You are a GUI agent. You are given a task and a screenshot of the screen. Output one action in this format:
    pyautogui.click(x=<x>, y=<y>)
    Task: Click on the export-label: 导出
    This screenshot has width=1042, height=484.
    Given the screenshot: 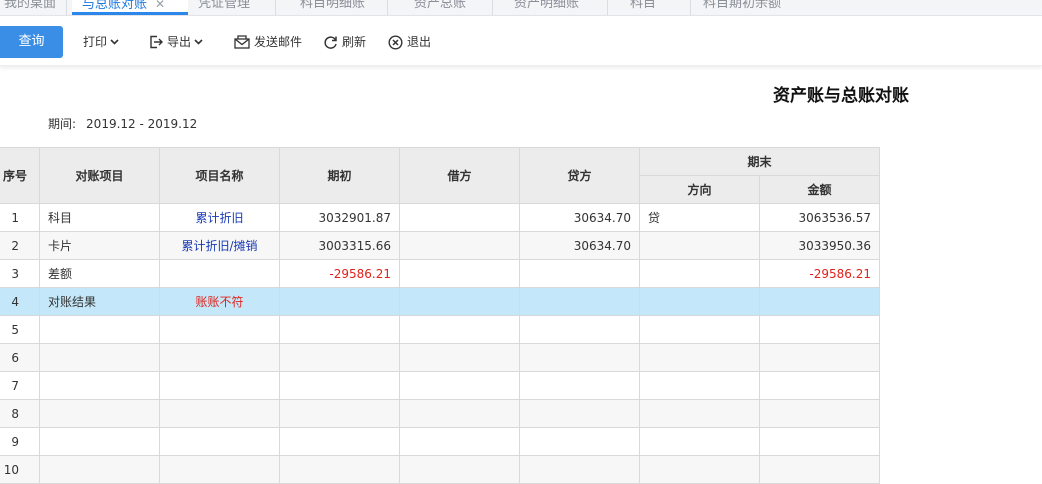 What is the action you would take?
    pyautogui.click(x=179, y=42)
    